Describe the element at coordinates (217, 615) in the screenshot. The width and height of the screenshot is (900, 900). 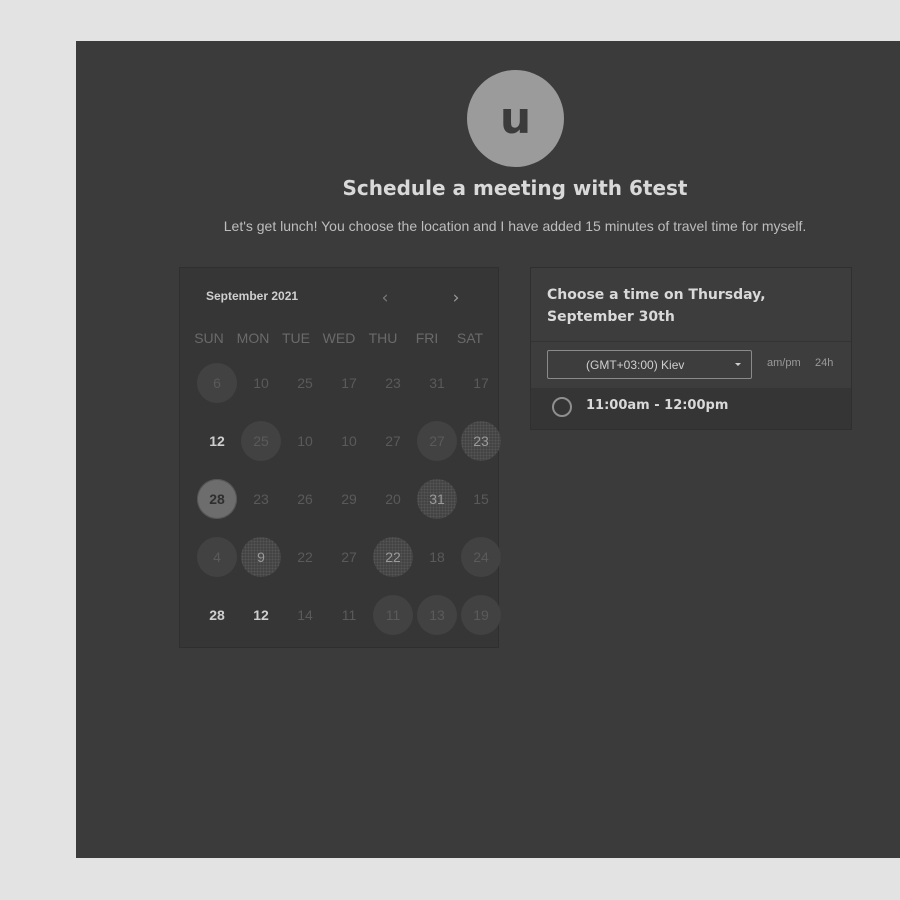
I see `calendar-day: 28` at that location.